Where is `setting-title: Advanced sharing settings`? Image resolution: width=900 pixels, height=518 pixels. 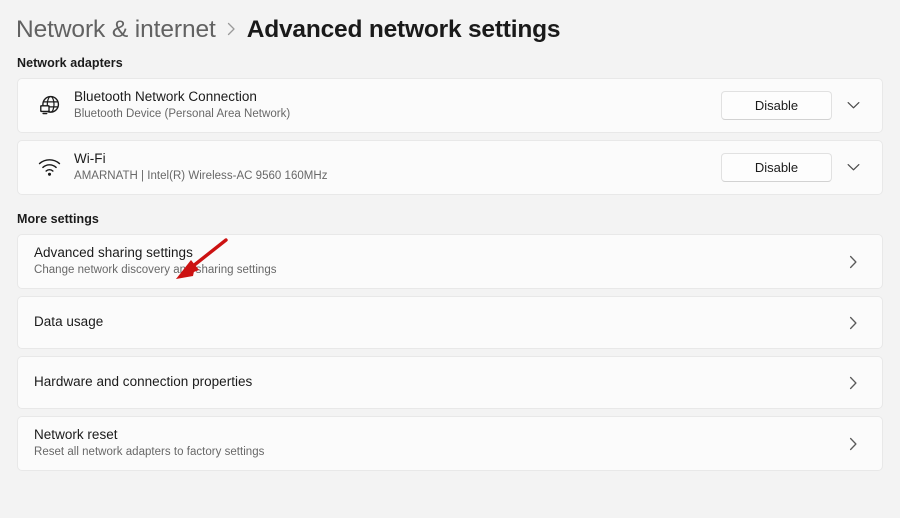
setting-title: Advanced sharing settings is located at coordinates (113, 253).